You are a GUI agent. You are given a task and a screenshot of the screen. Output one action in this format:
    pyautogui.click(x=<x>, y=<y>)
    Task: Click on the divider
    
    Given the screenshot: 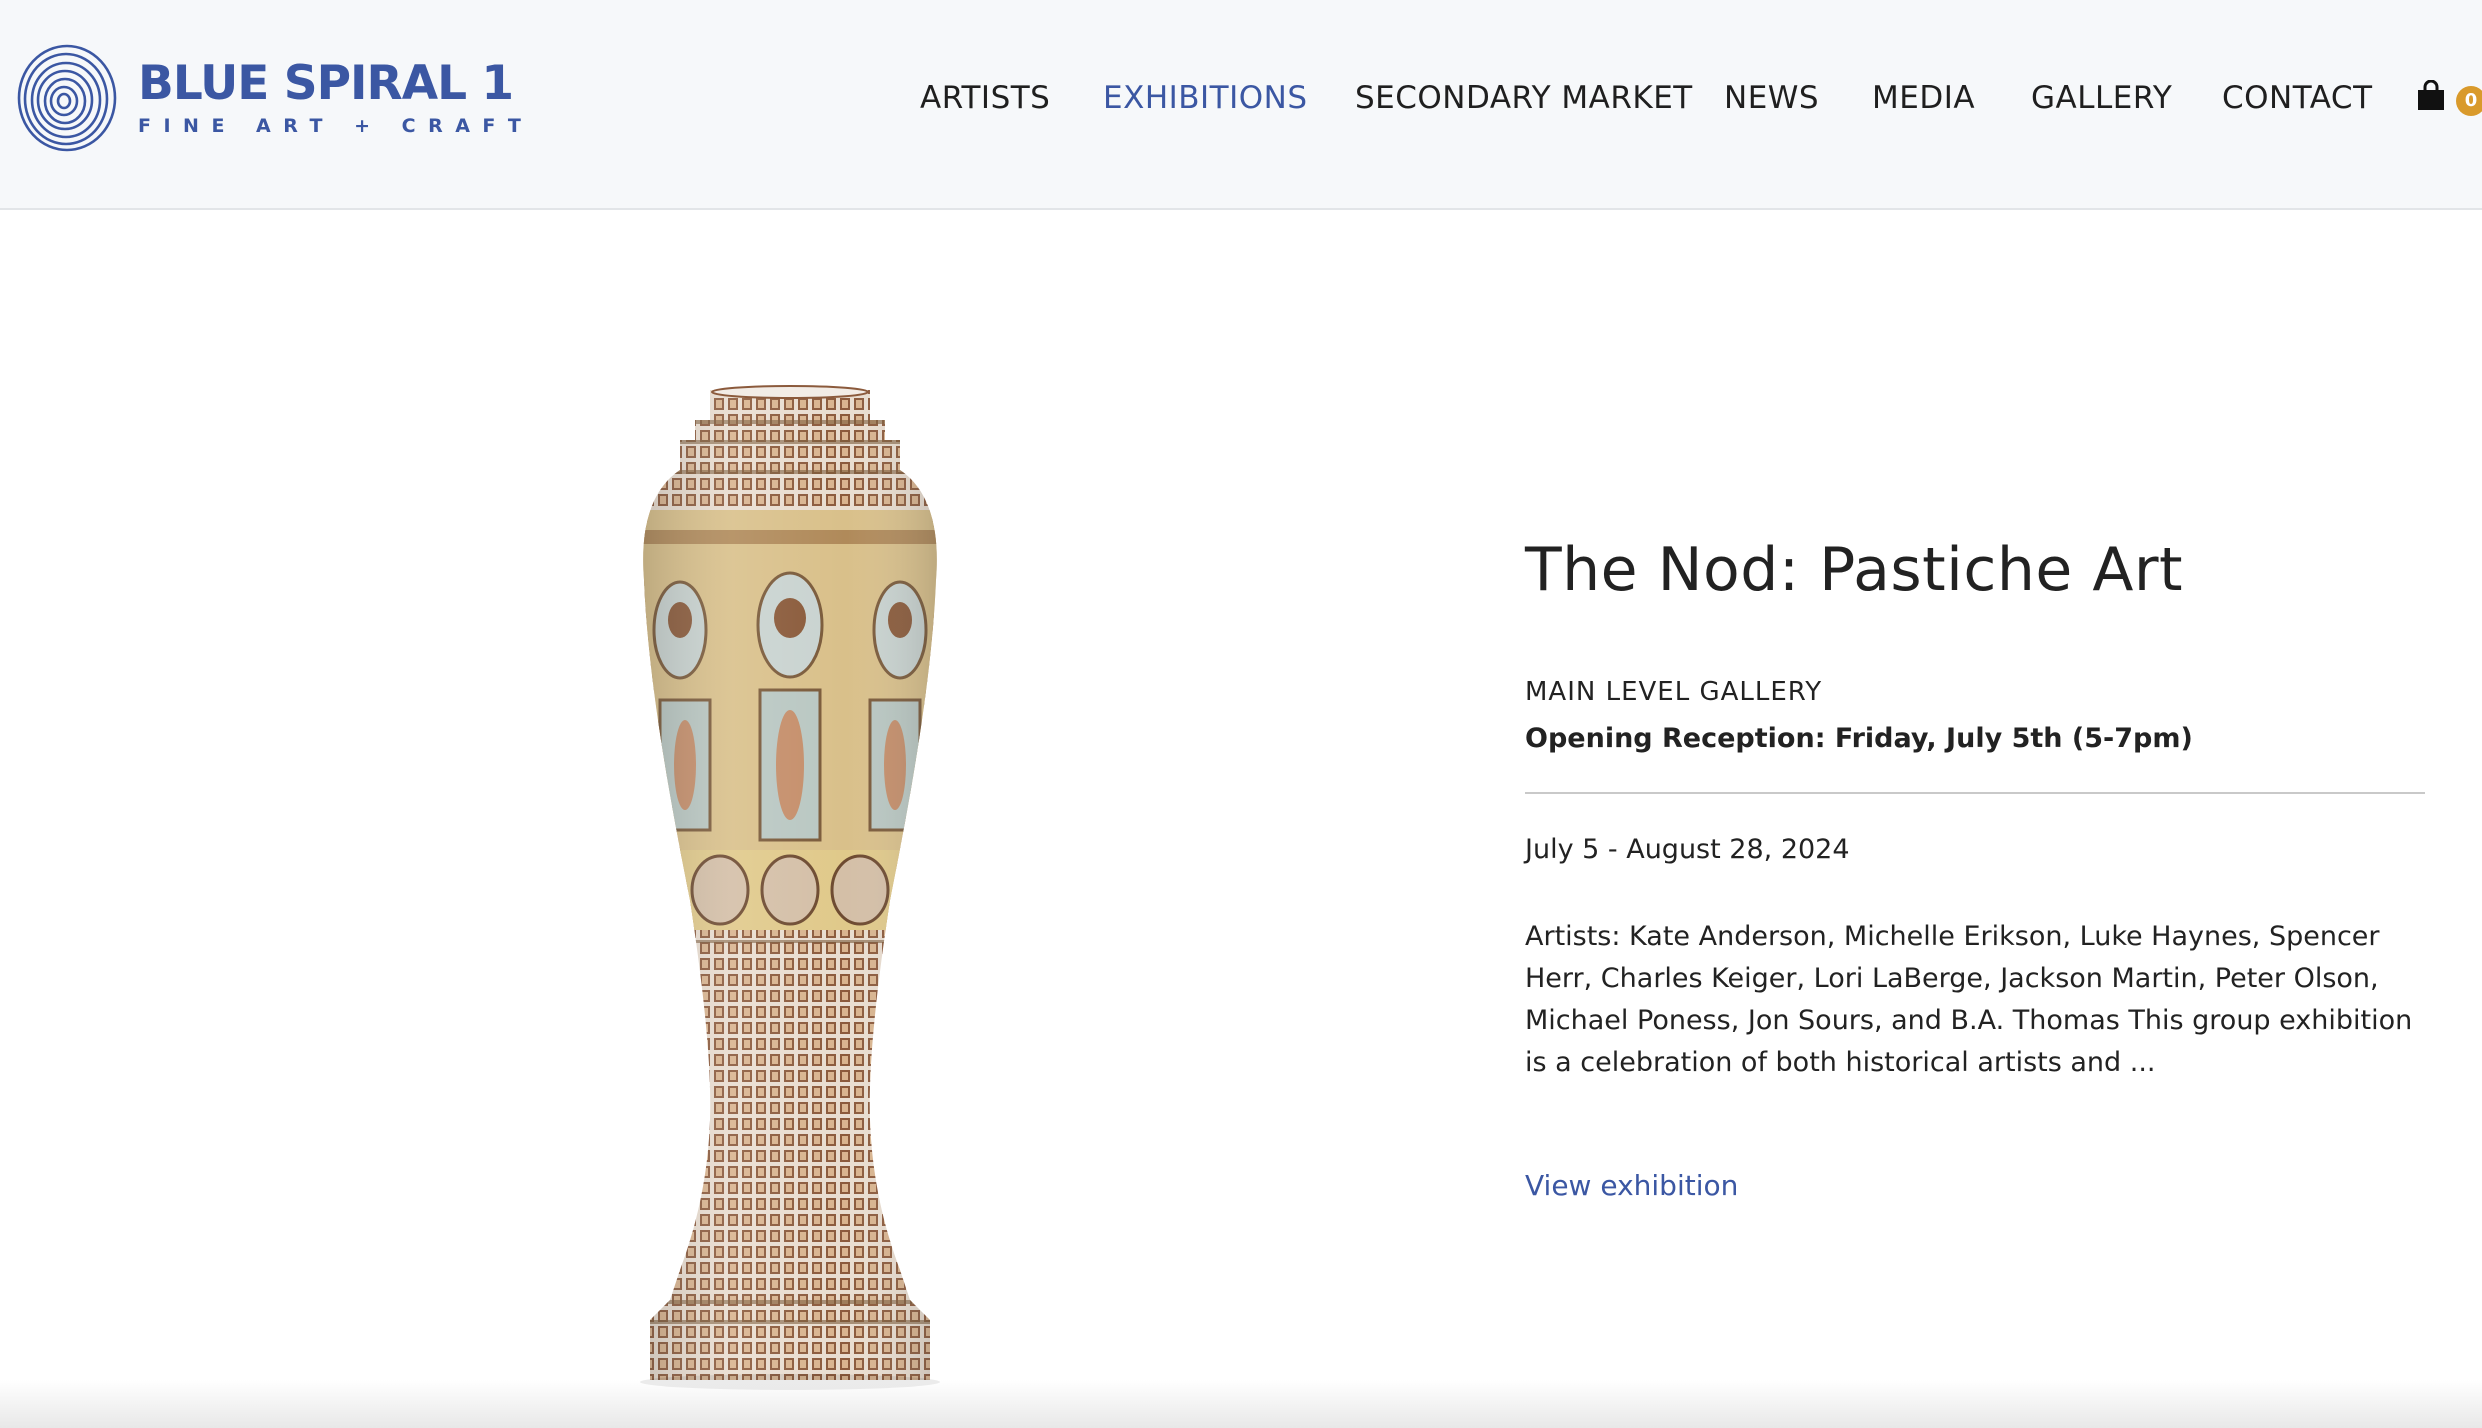 What is the action you would take?
    pyautogui.click(x=1975, y=793)
    